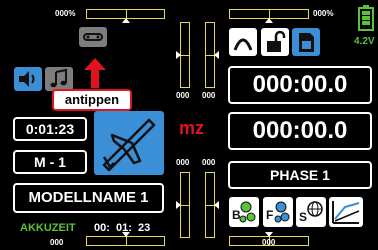 This screenshot has width=378, height=250. Describe the element at coordinates (209, 95) in the screenshot. I see `trim-right-value-a: 000` at that location.